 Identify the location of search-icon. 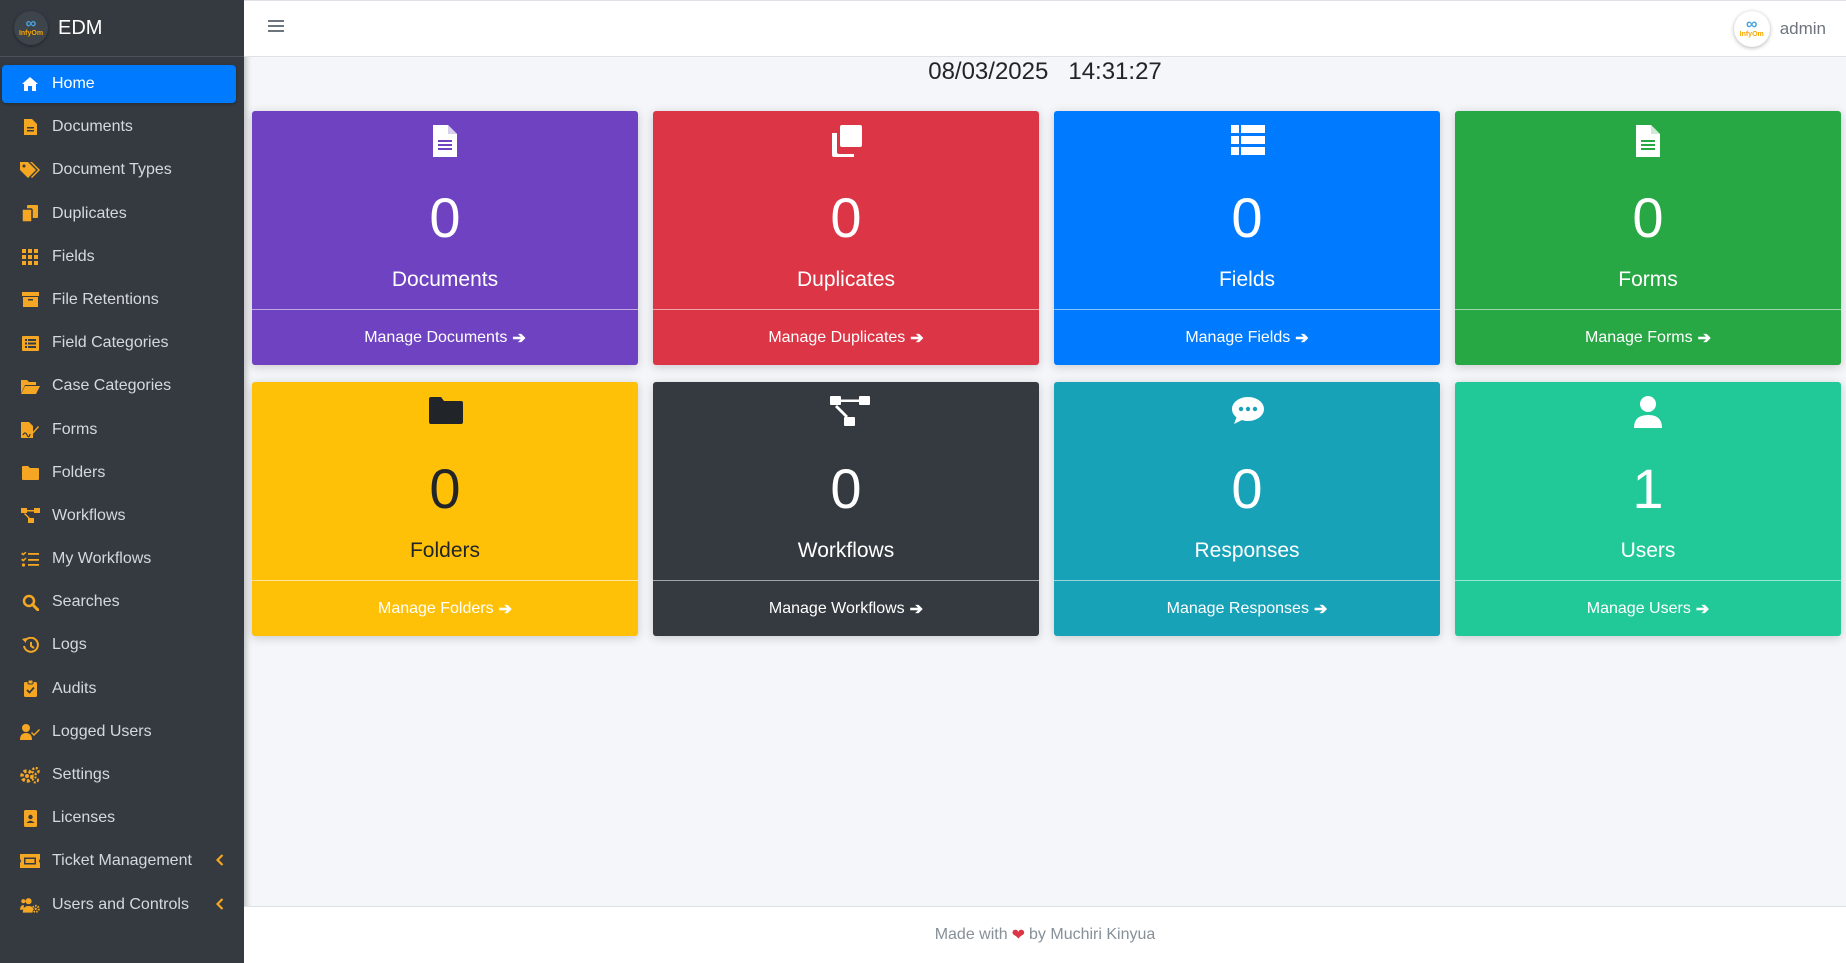
(30, 602).